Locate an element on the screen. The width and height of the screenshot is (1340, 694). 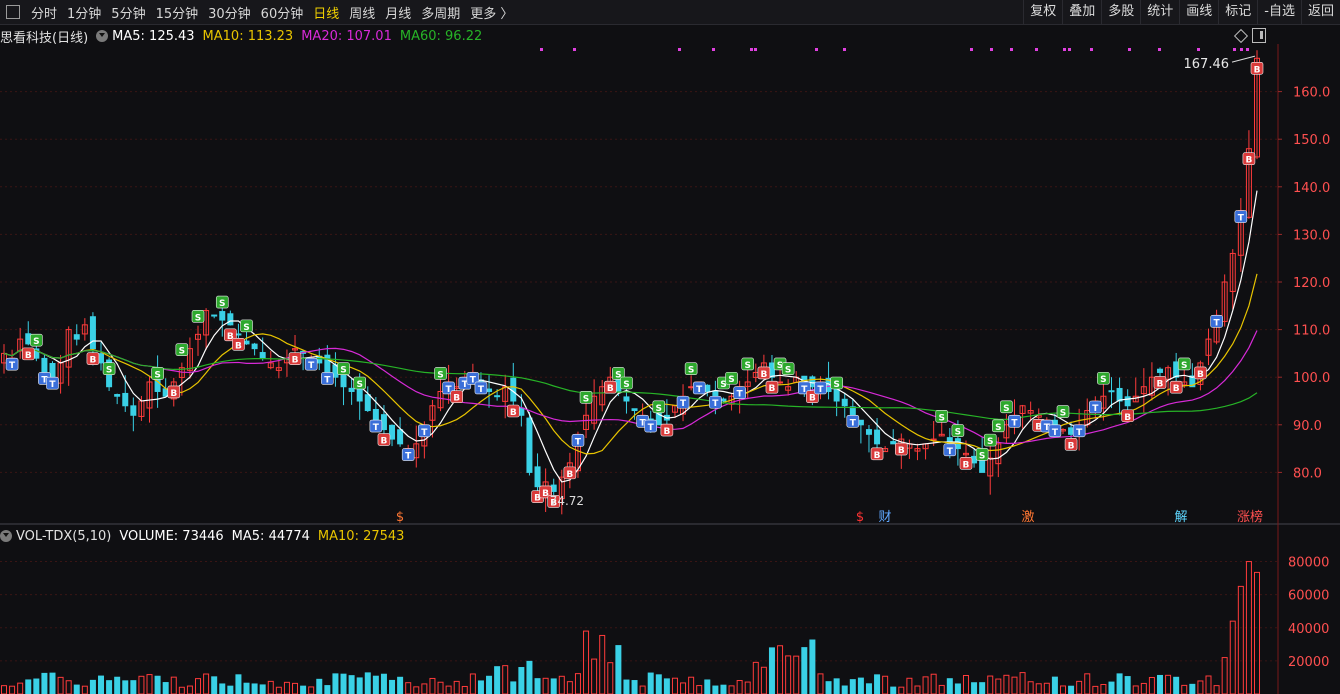
event-tag: 激 is located at coordinates (1027, 517).